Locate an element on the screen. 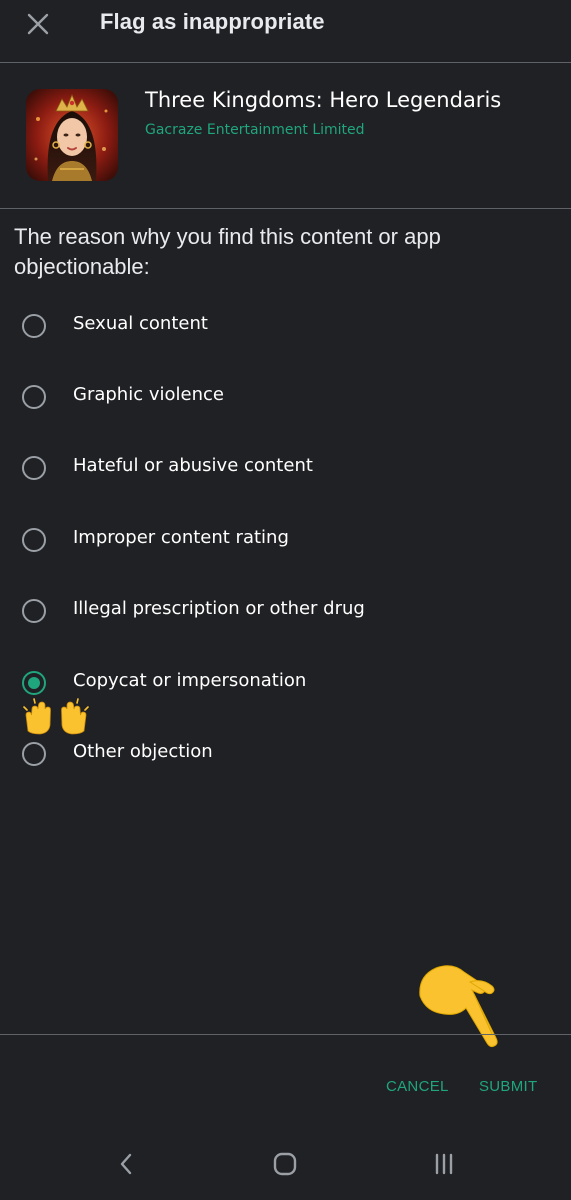 The image size is (571, 1200). nav-back-button is located at coordinates (126, 1164).